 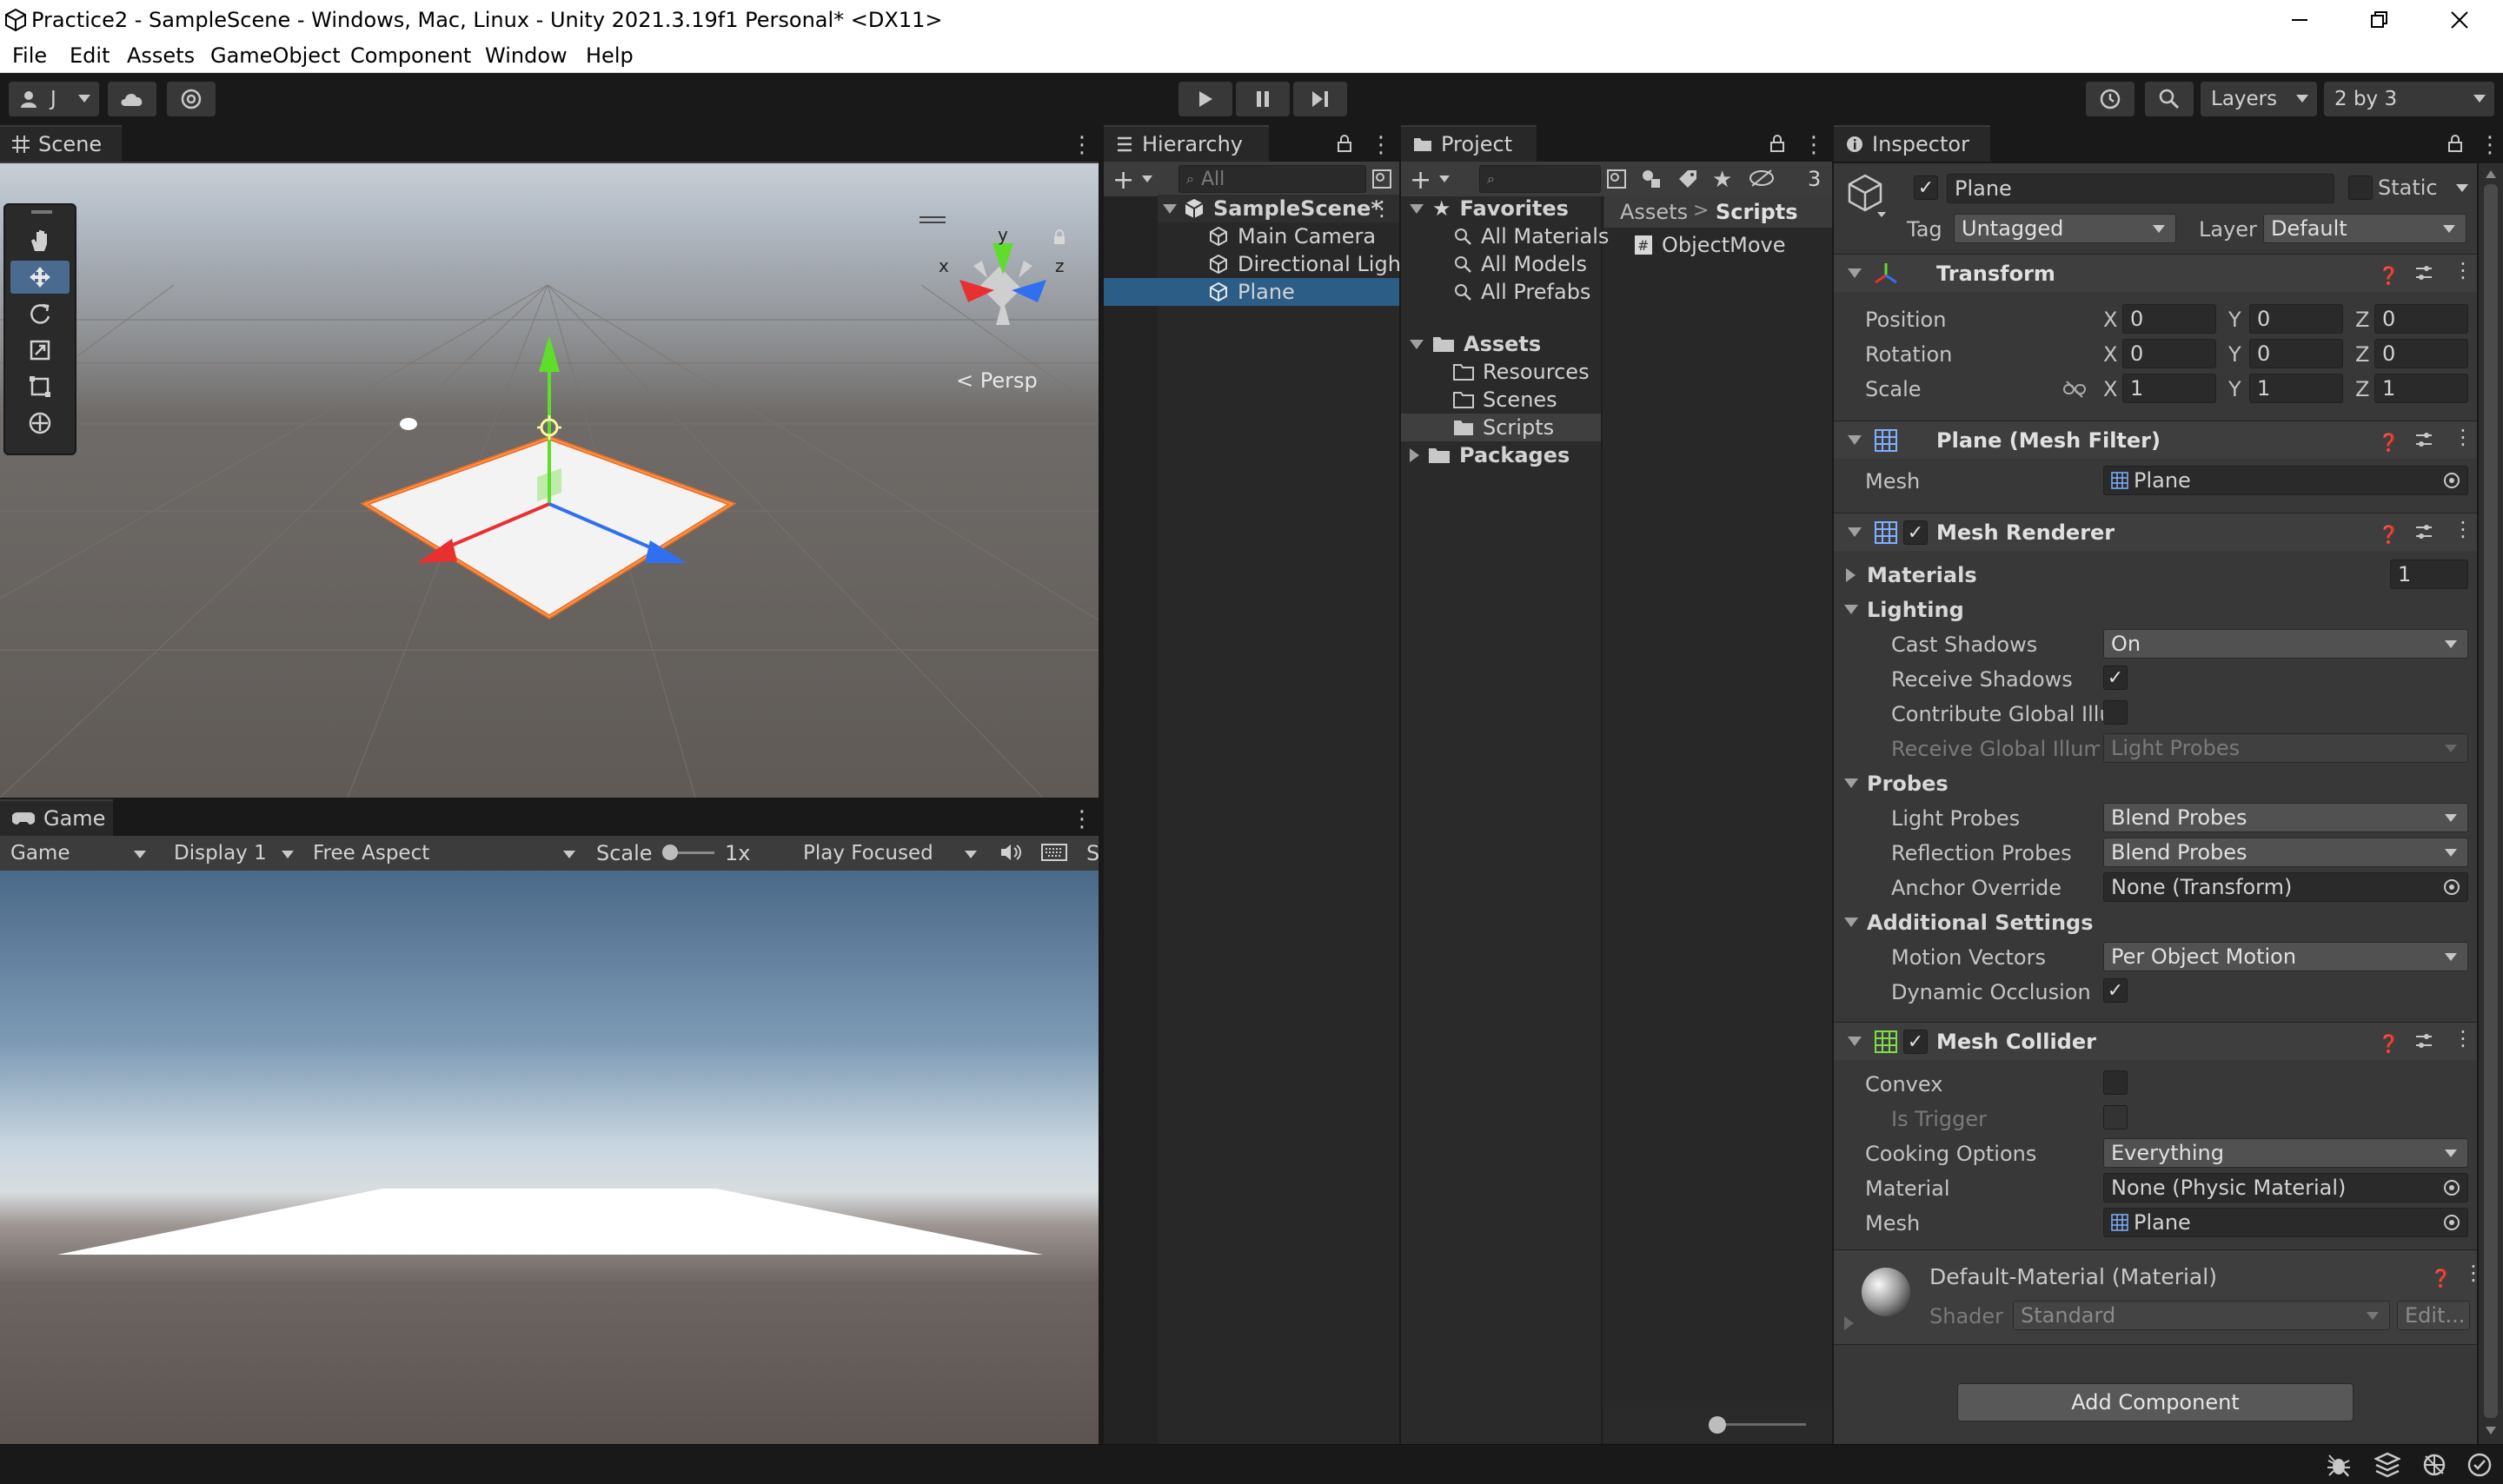 What do you see at coordinates (2285, 1187) in the screenshot?
I see `physic-material-field: None (Physic Material)` at bounding box center [2285, 1187].